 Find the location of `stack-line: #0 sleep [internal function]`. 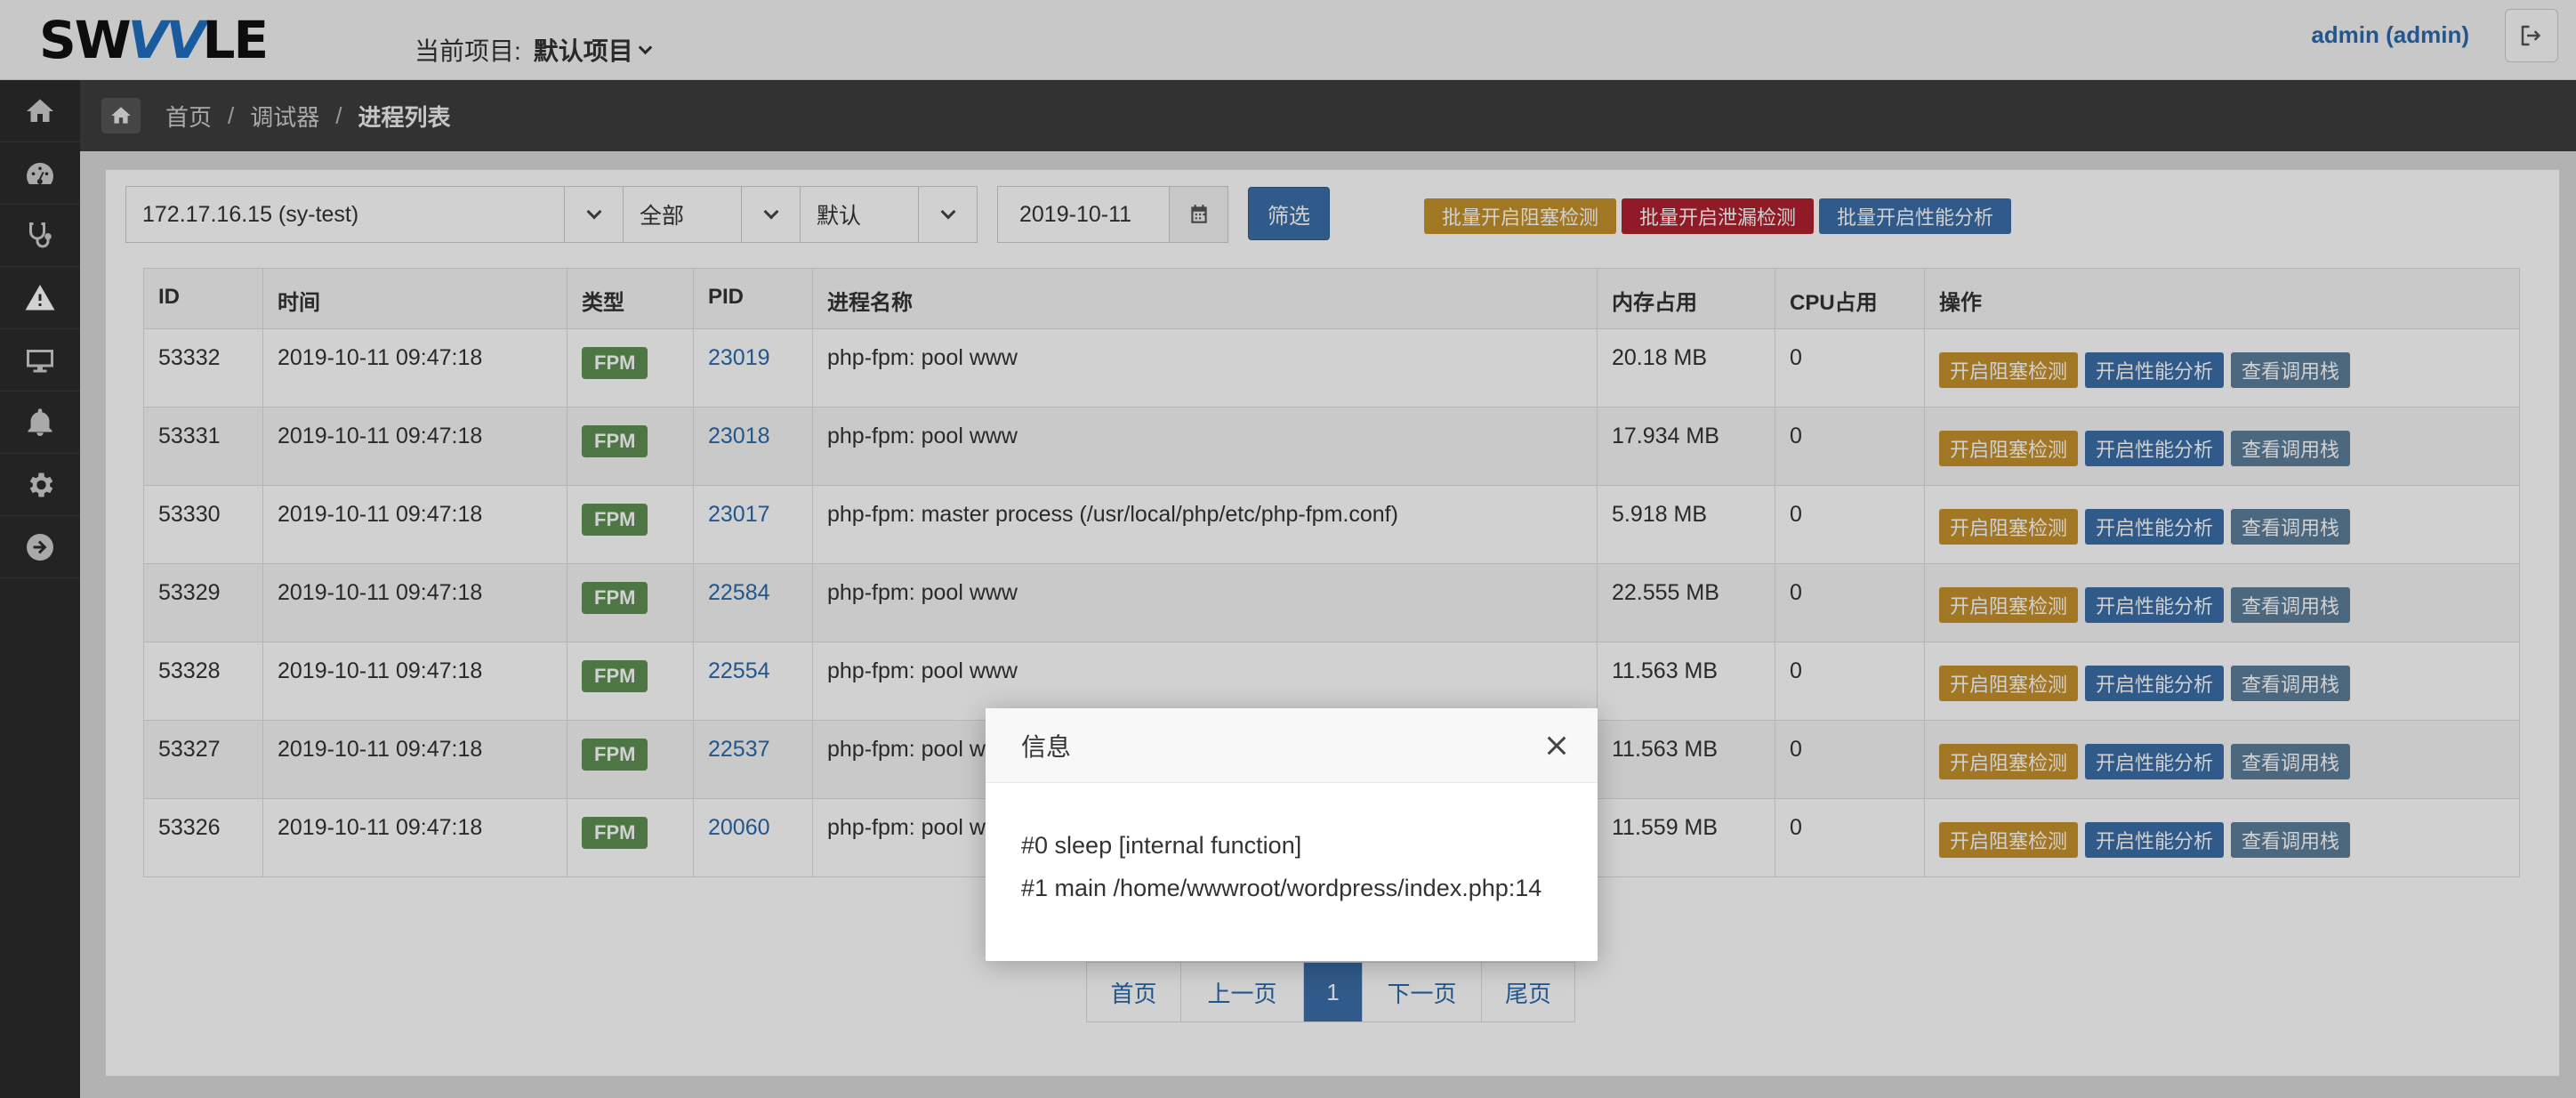

stack-line: #0 sleep [internal function] is located at coordinates (1161, 845).